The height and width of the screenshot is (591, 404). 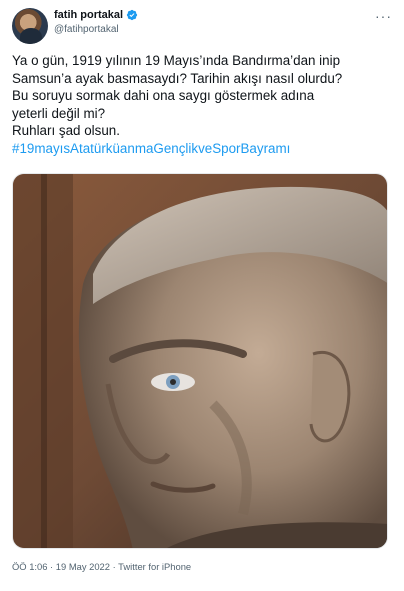 I want to click on tweet-line: yeterli değil mi?, so click(x=59, y=113).